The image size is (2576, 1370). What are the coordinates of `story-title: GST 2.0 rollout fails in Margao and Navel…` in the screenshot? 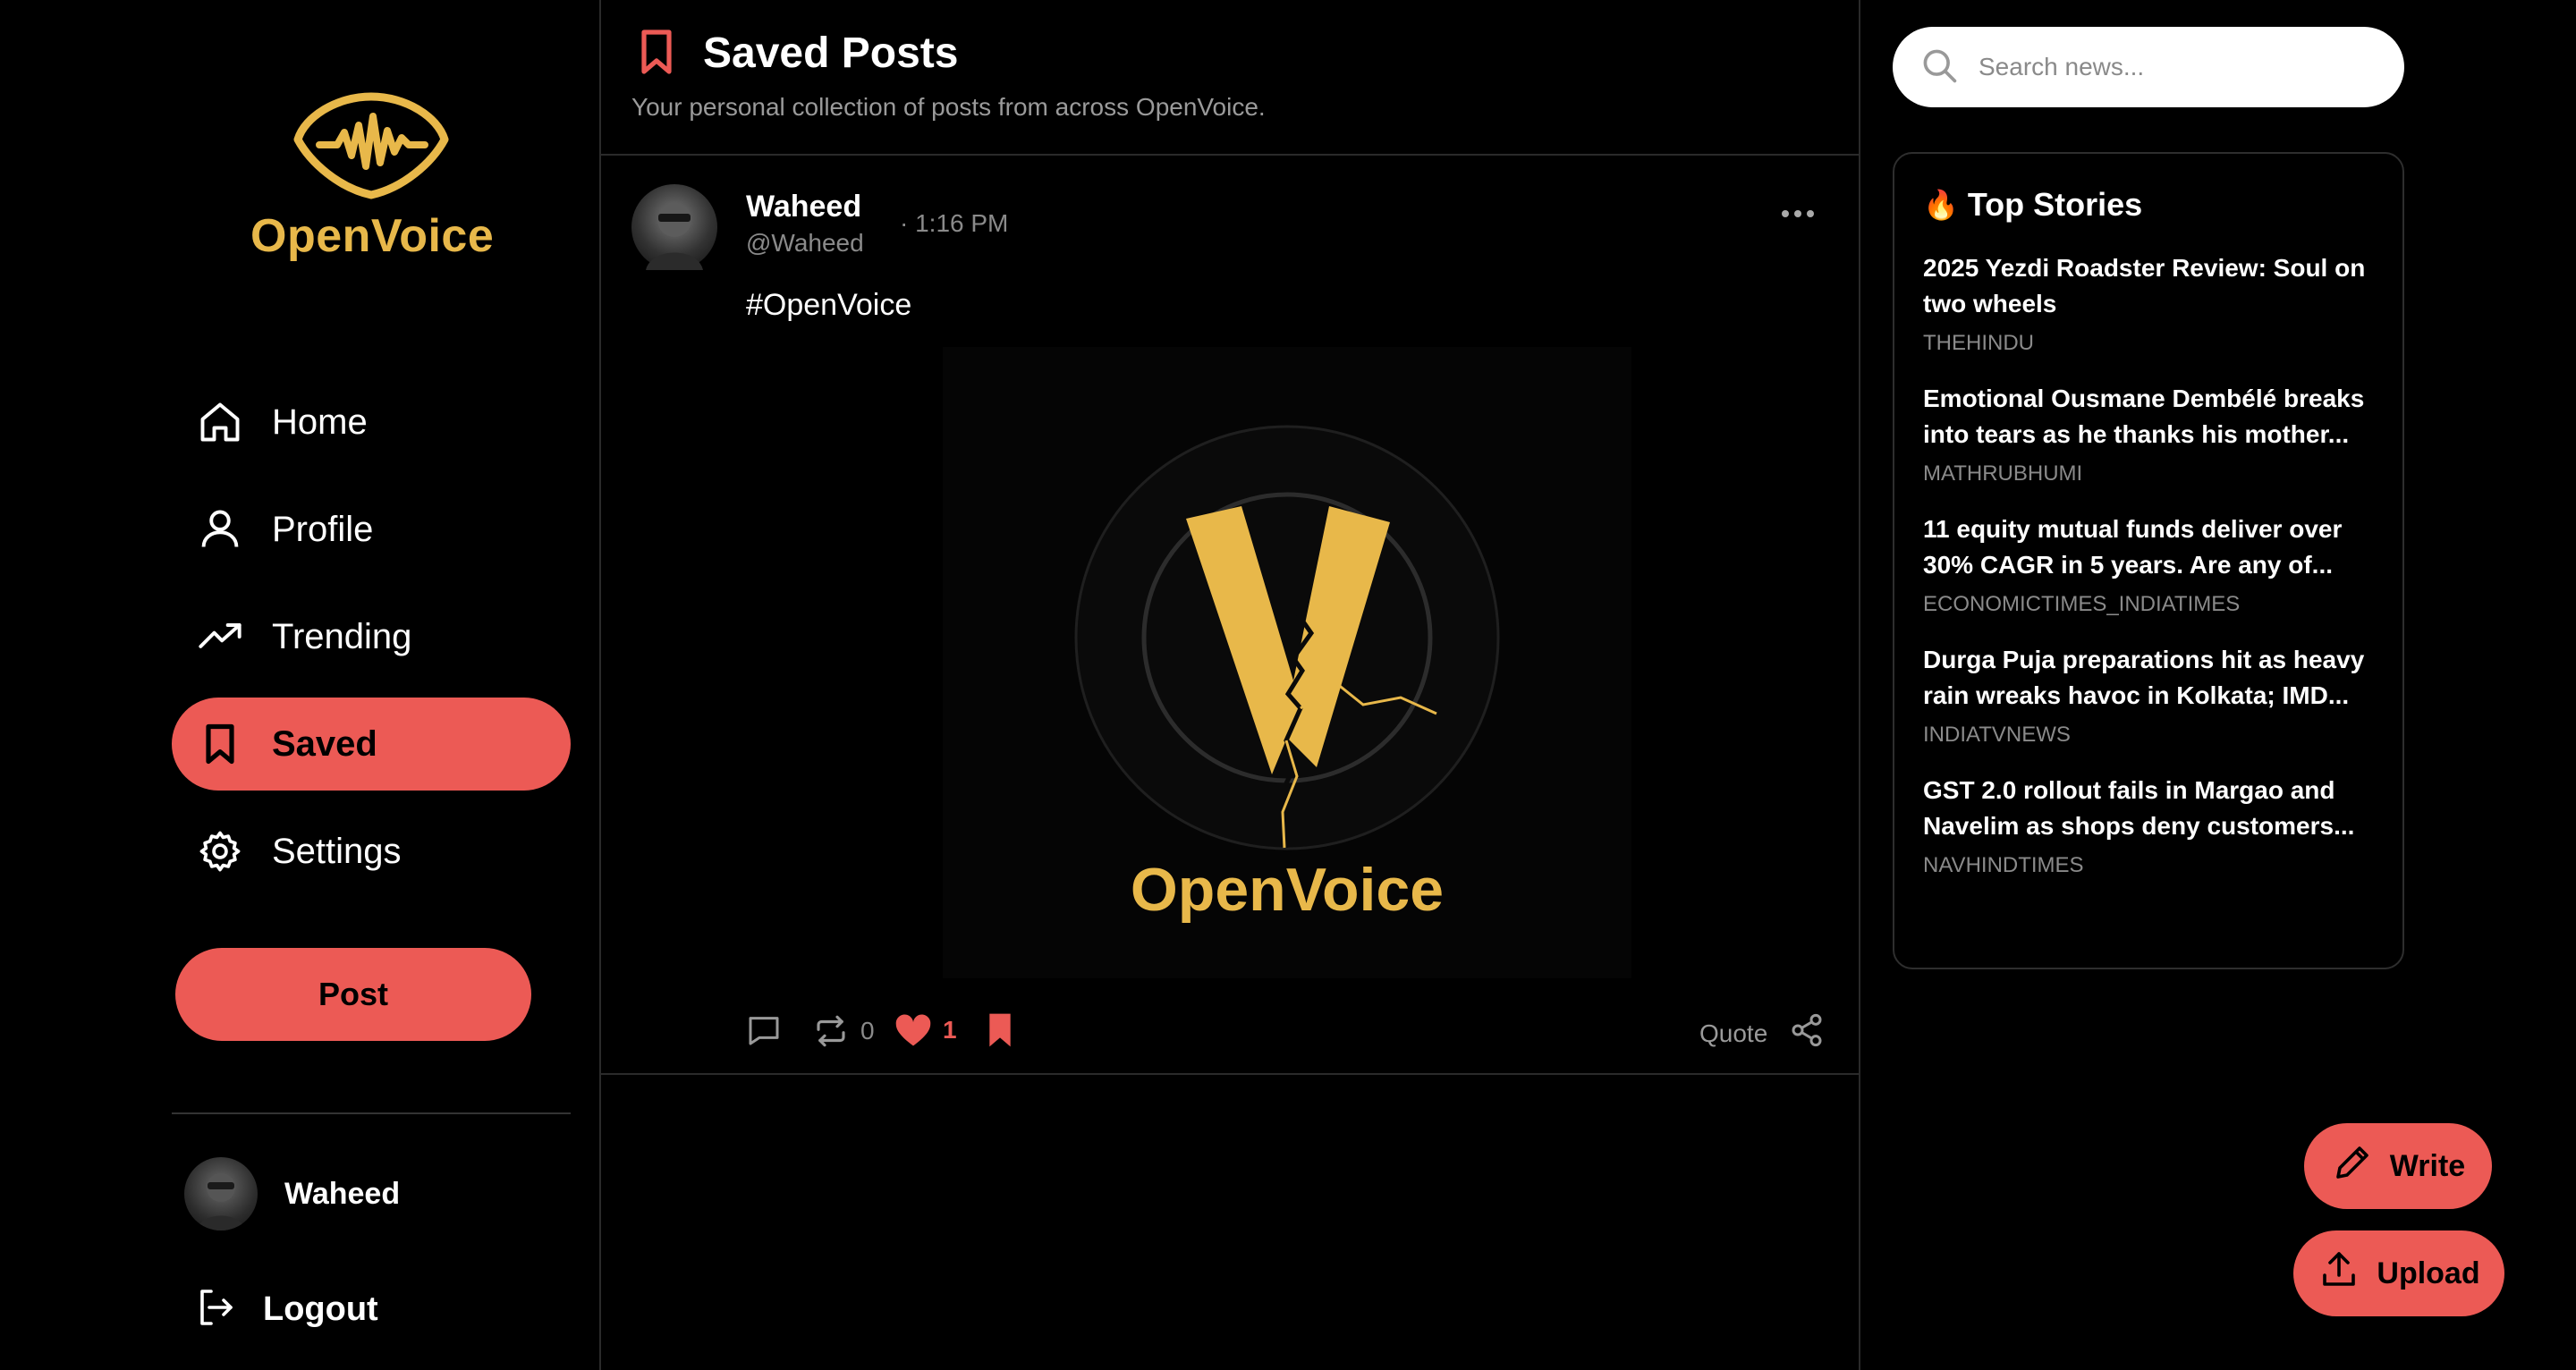 It's located at (2139, 808).